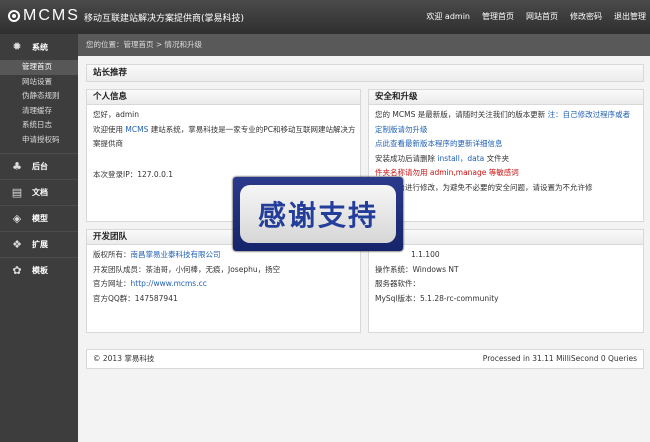  What do you see at coordinates (589, 114) in the screenshot?
I see `version-warning: 注：自己修改过程序或者` at bounding box center [589, 114].